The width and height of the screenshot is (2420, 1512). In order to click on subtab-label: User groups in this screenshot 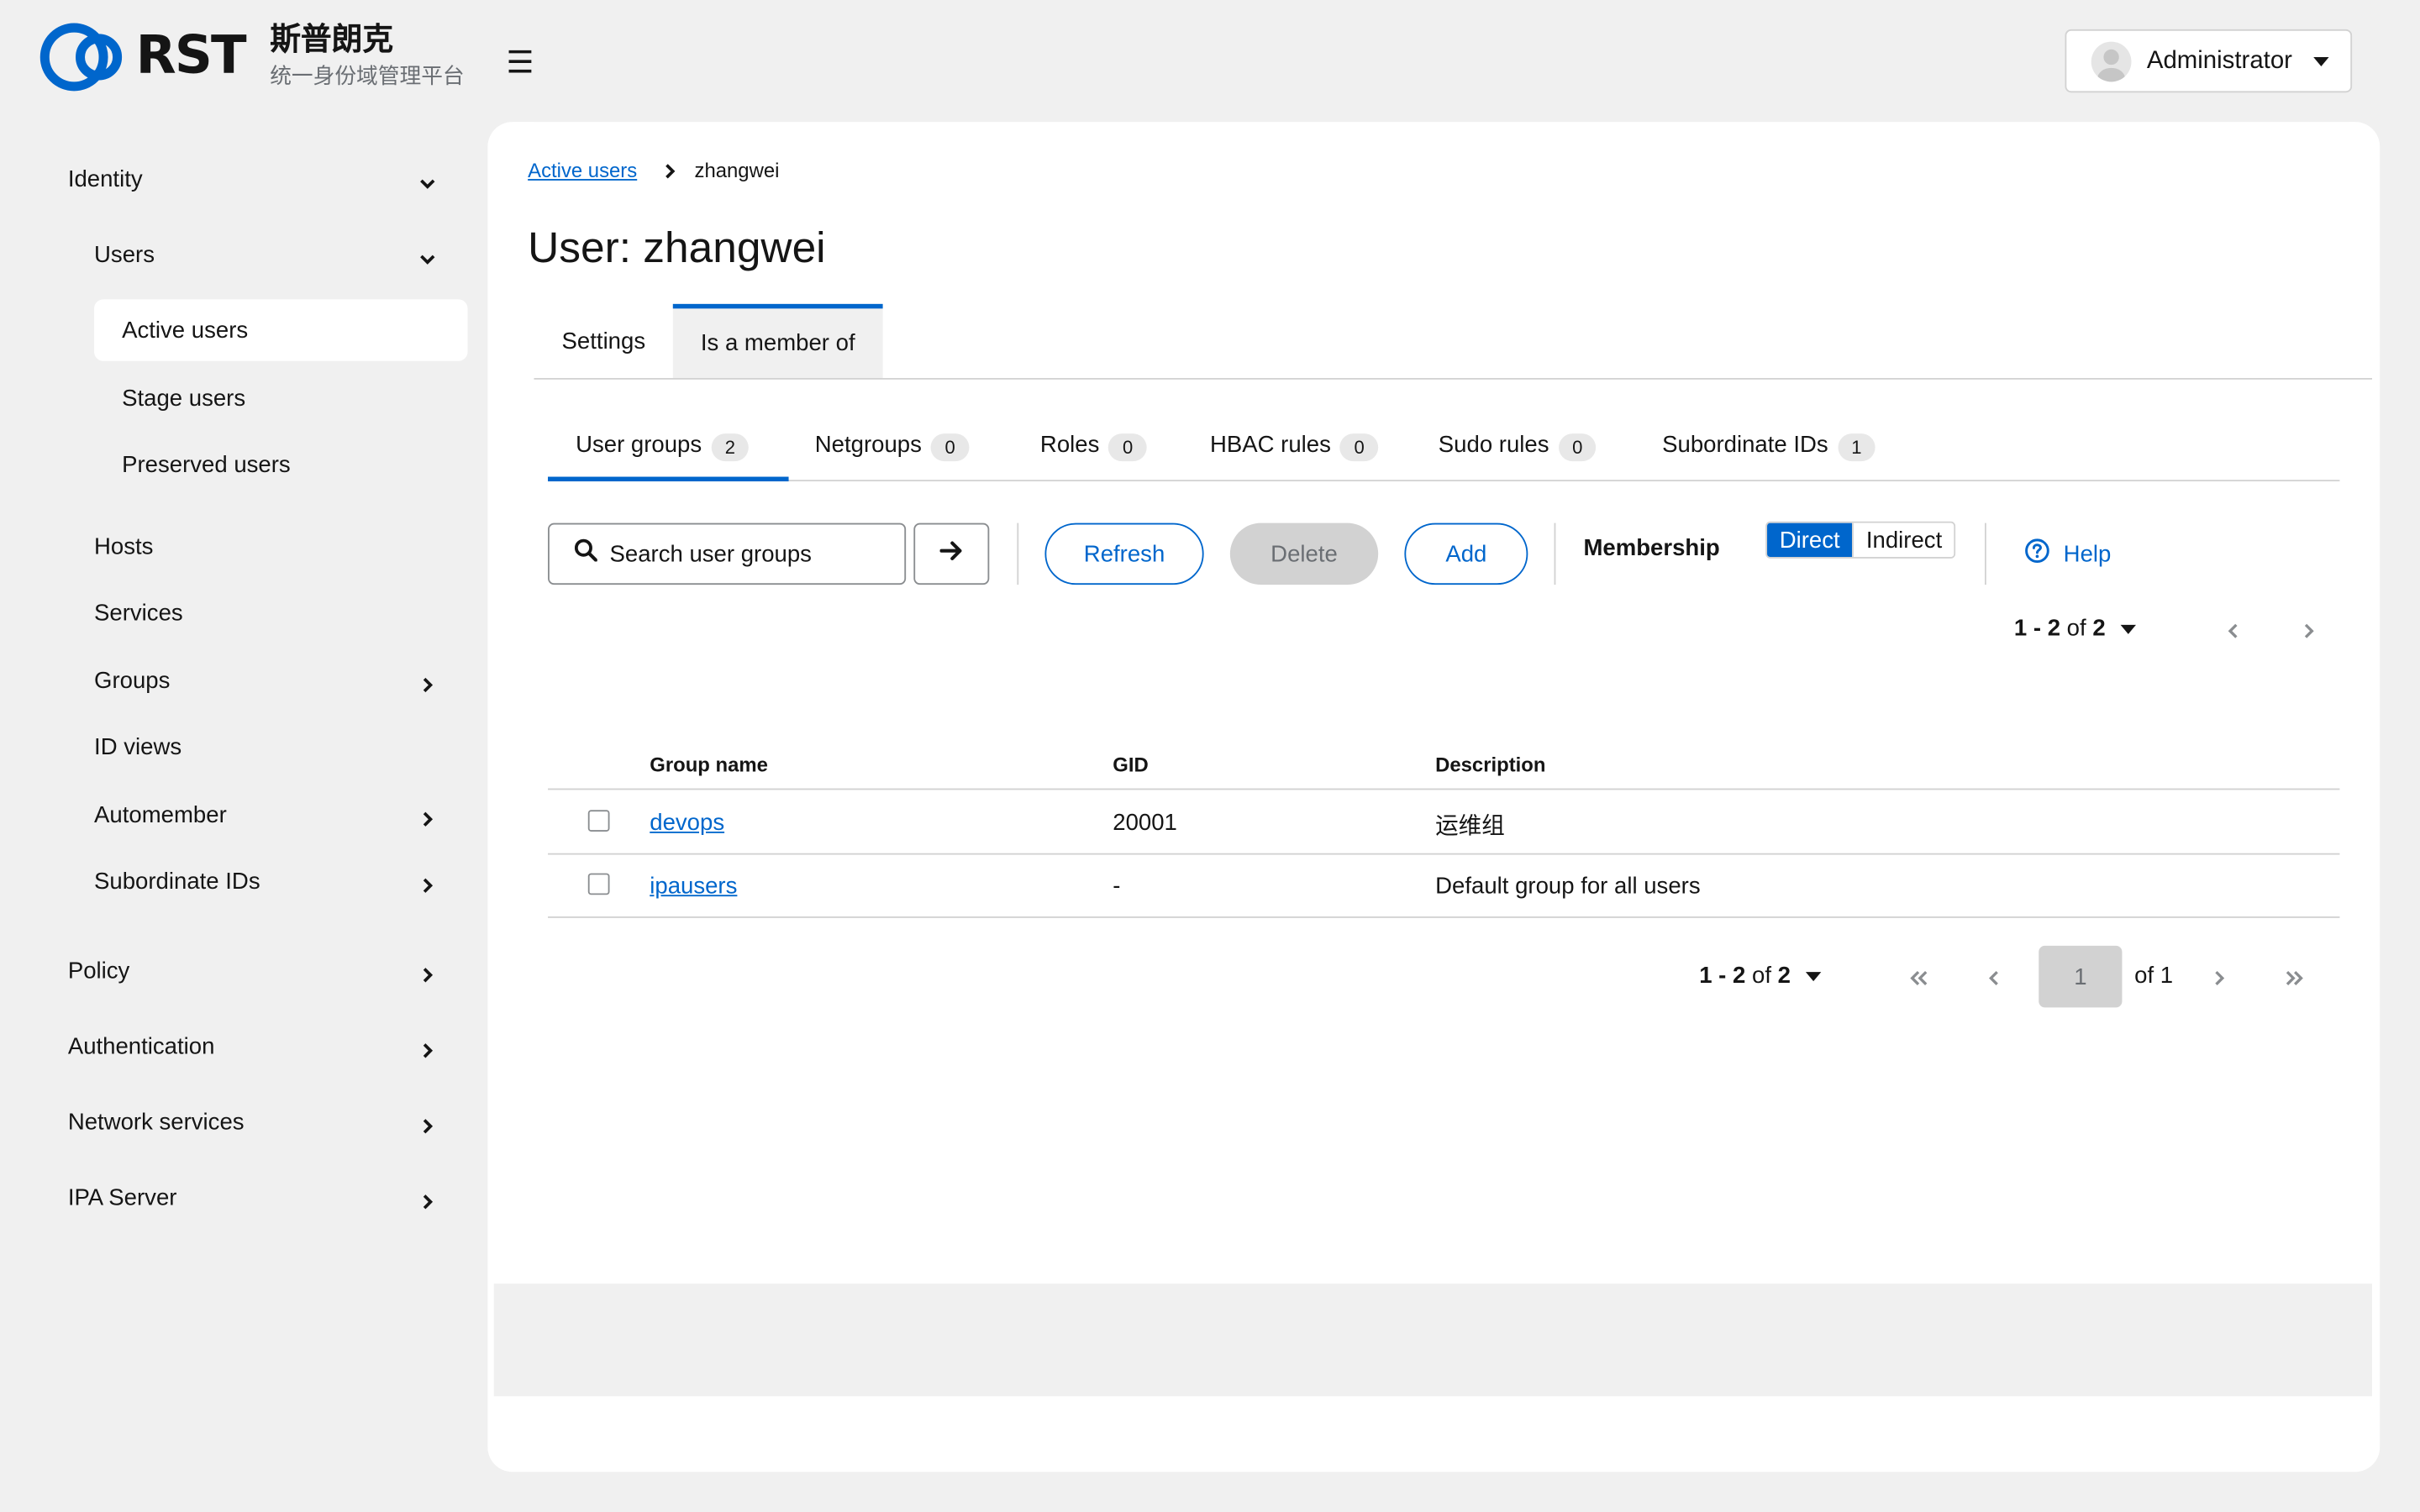, I will do `click(639, 445)`.